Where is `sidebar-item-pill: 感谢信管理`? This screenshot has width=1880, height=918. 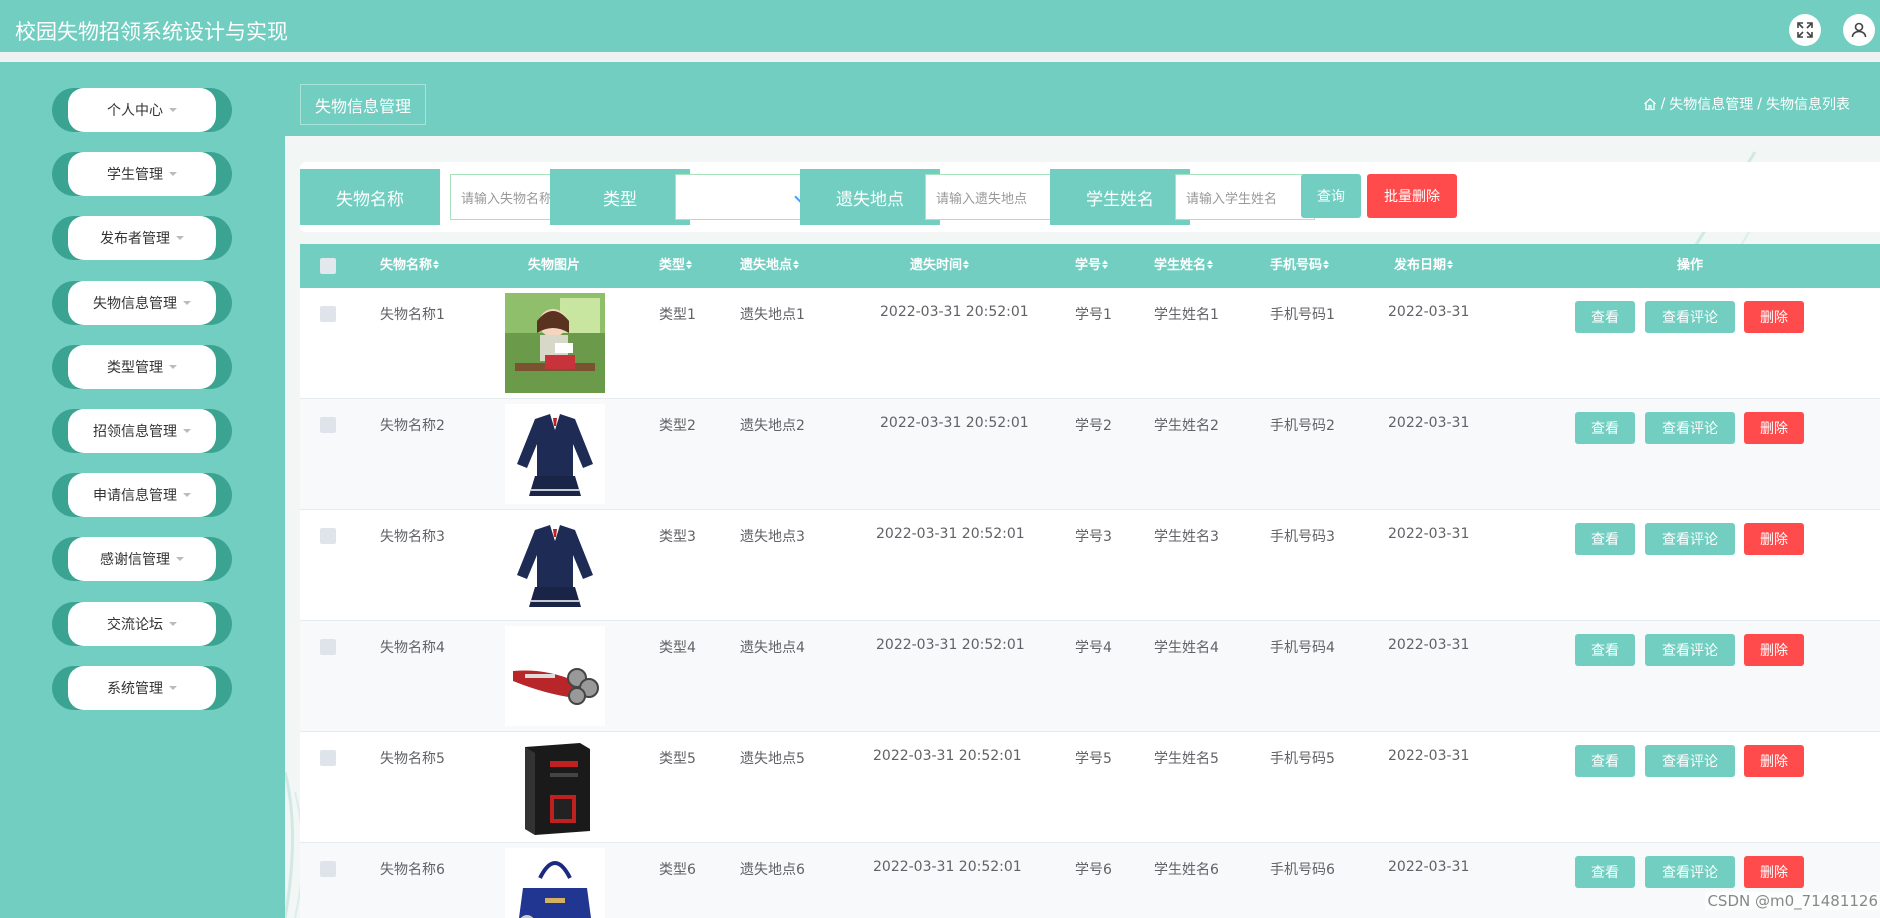 sidebar-item-pill: 感谢信管理 is located at coordinates (142, 559).